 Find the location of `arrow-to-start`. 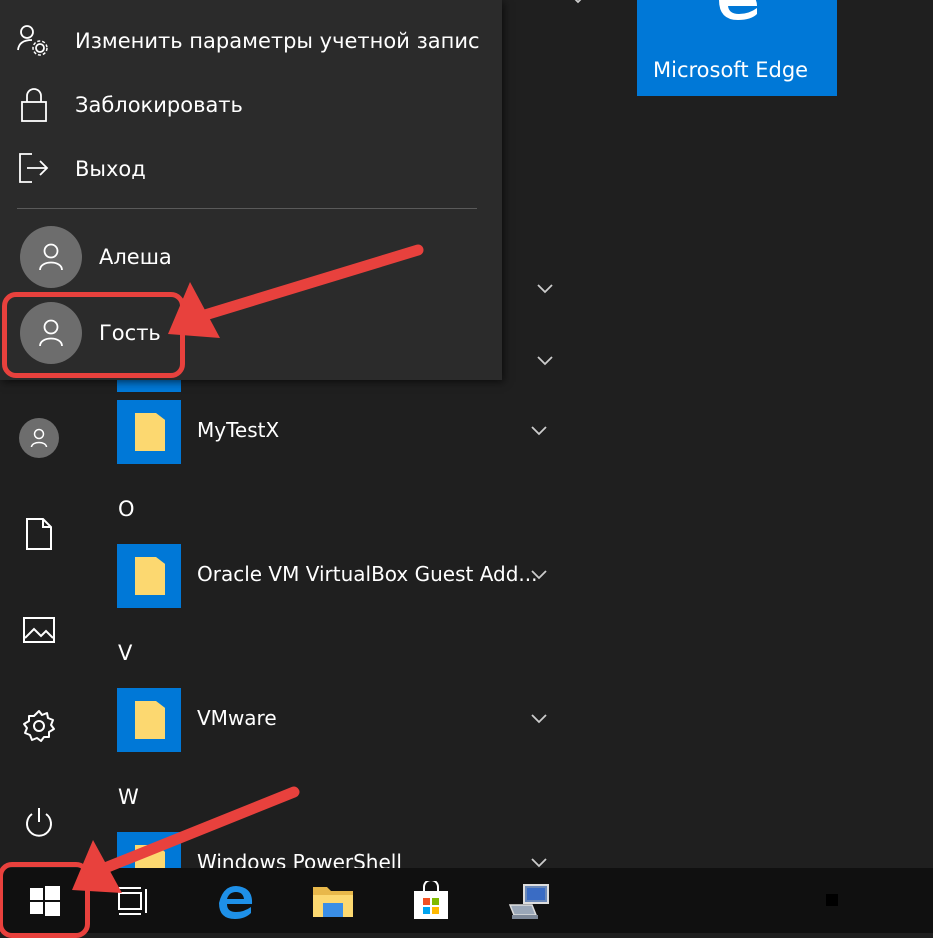

arrow-to-start is located at coordinates (199, 830).